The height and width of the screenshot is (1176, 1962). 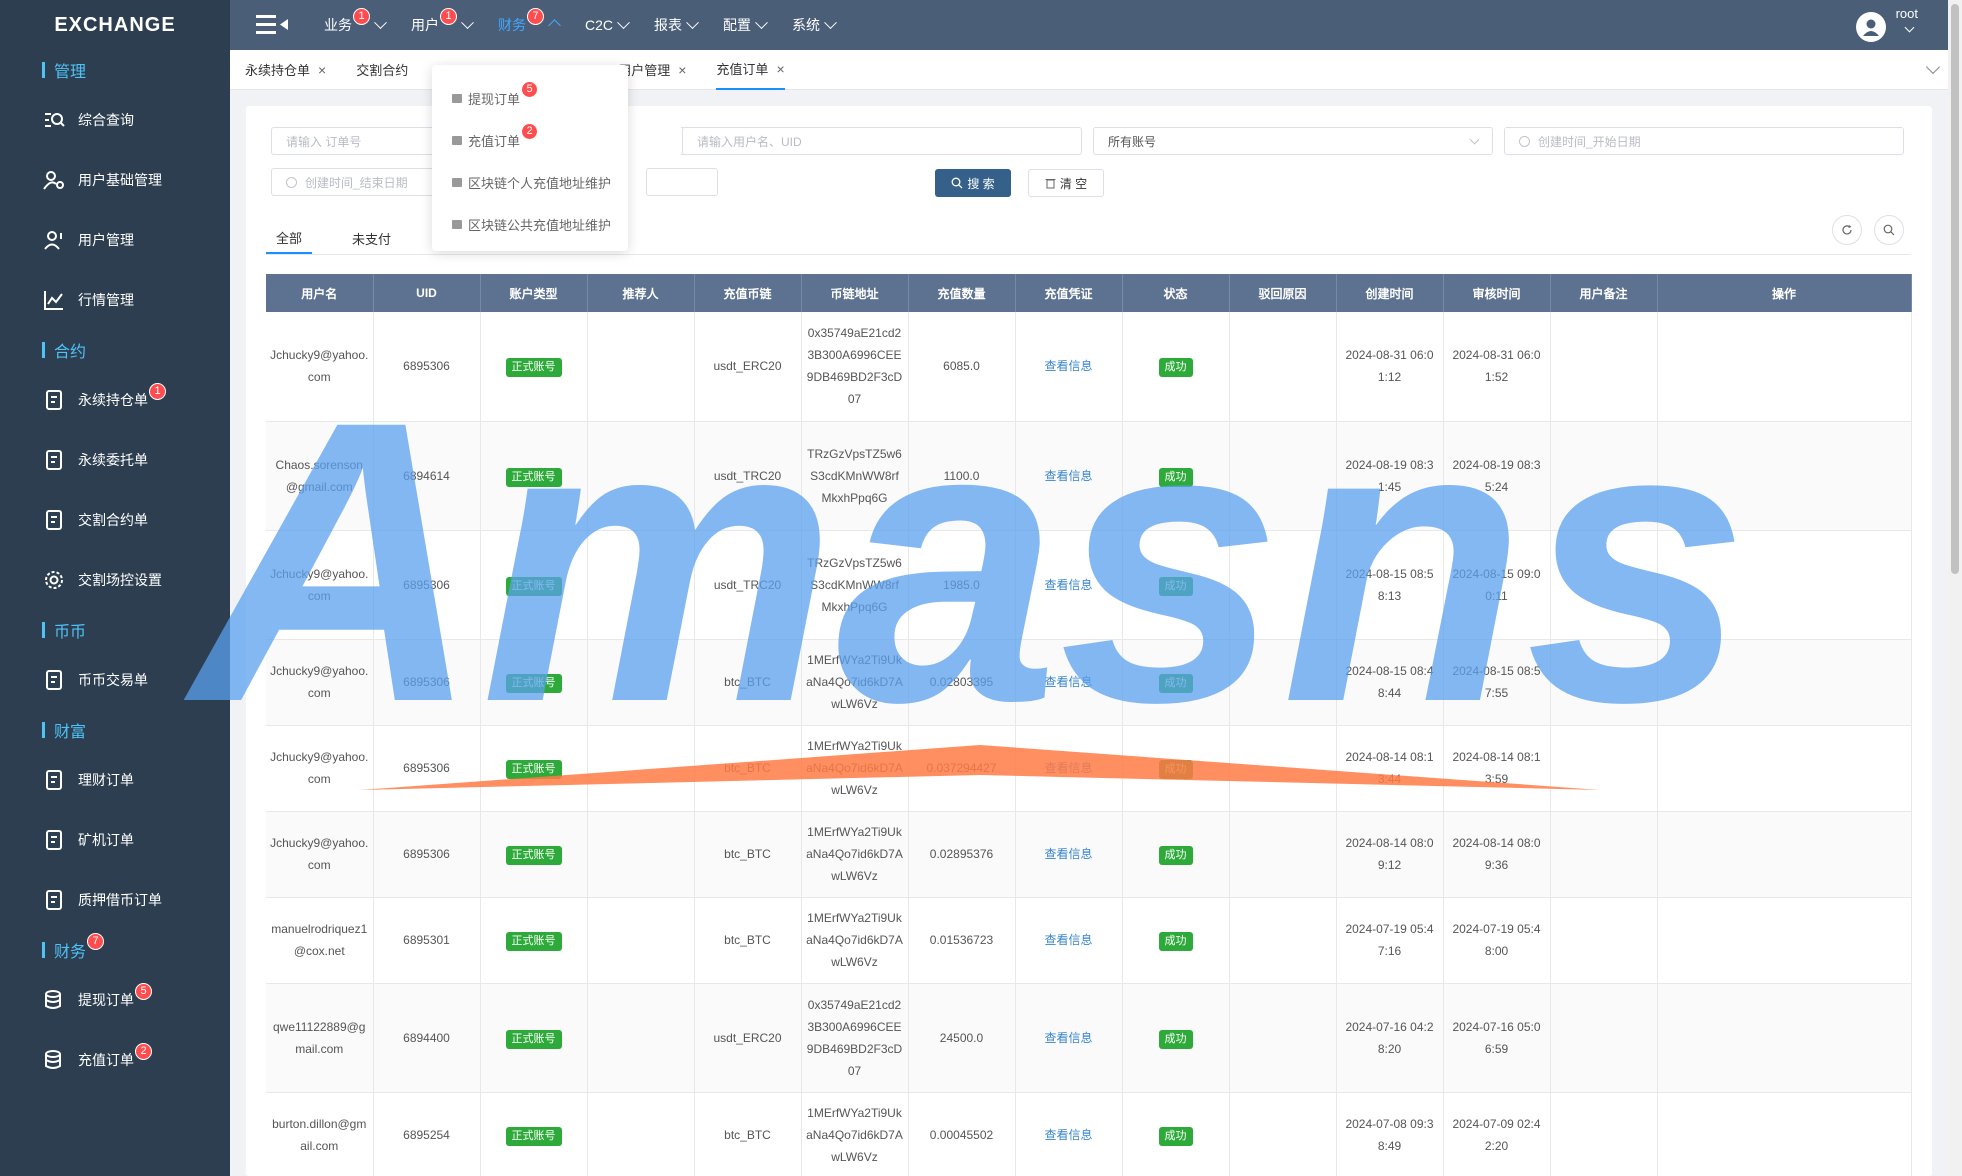 I want to click on dropdown-item: 区块链公共充值地址维护, so click(x=530, y=224).